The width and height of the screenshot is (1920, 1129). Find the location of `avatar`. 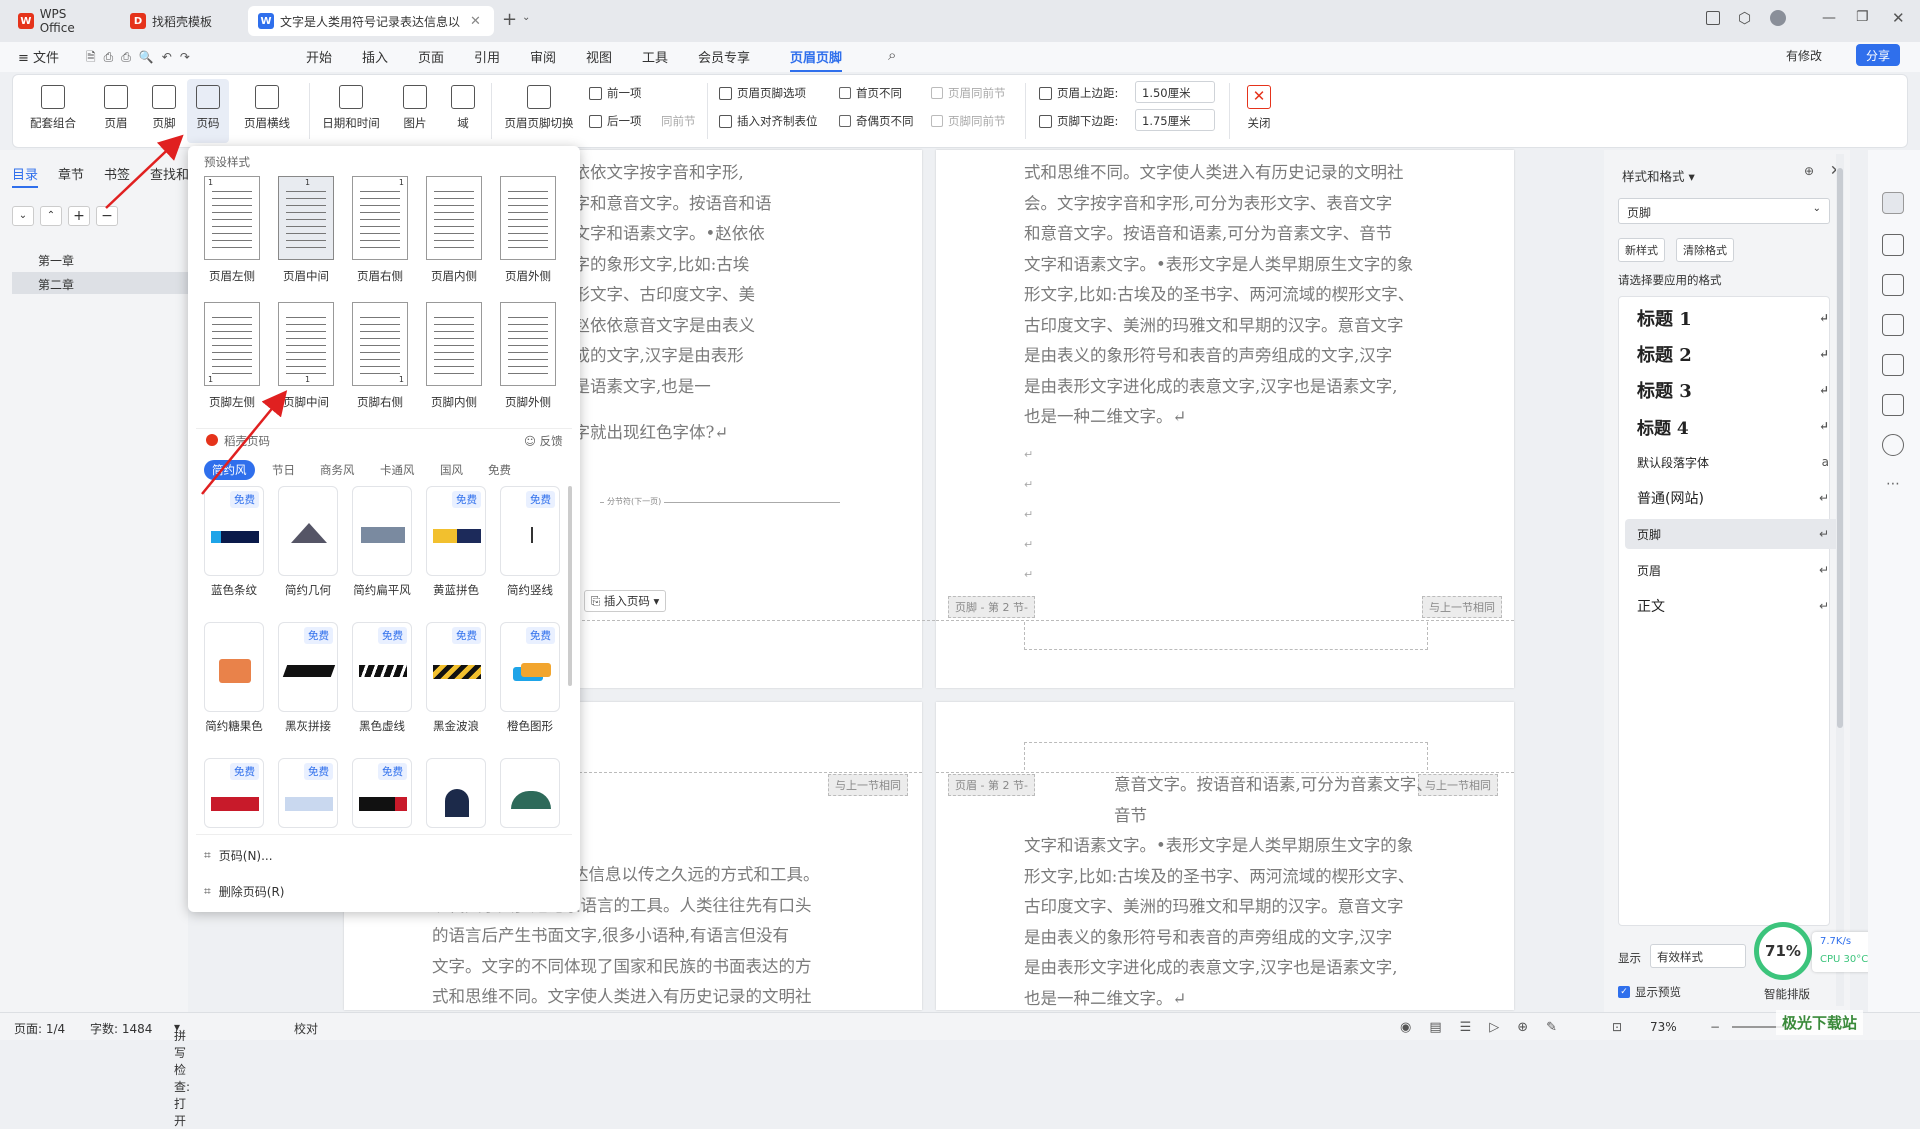

avatar is located at coordinates (1778, 18).